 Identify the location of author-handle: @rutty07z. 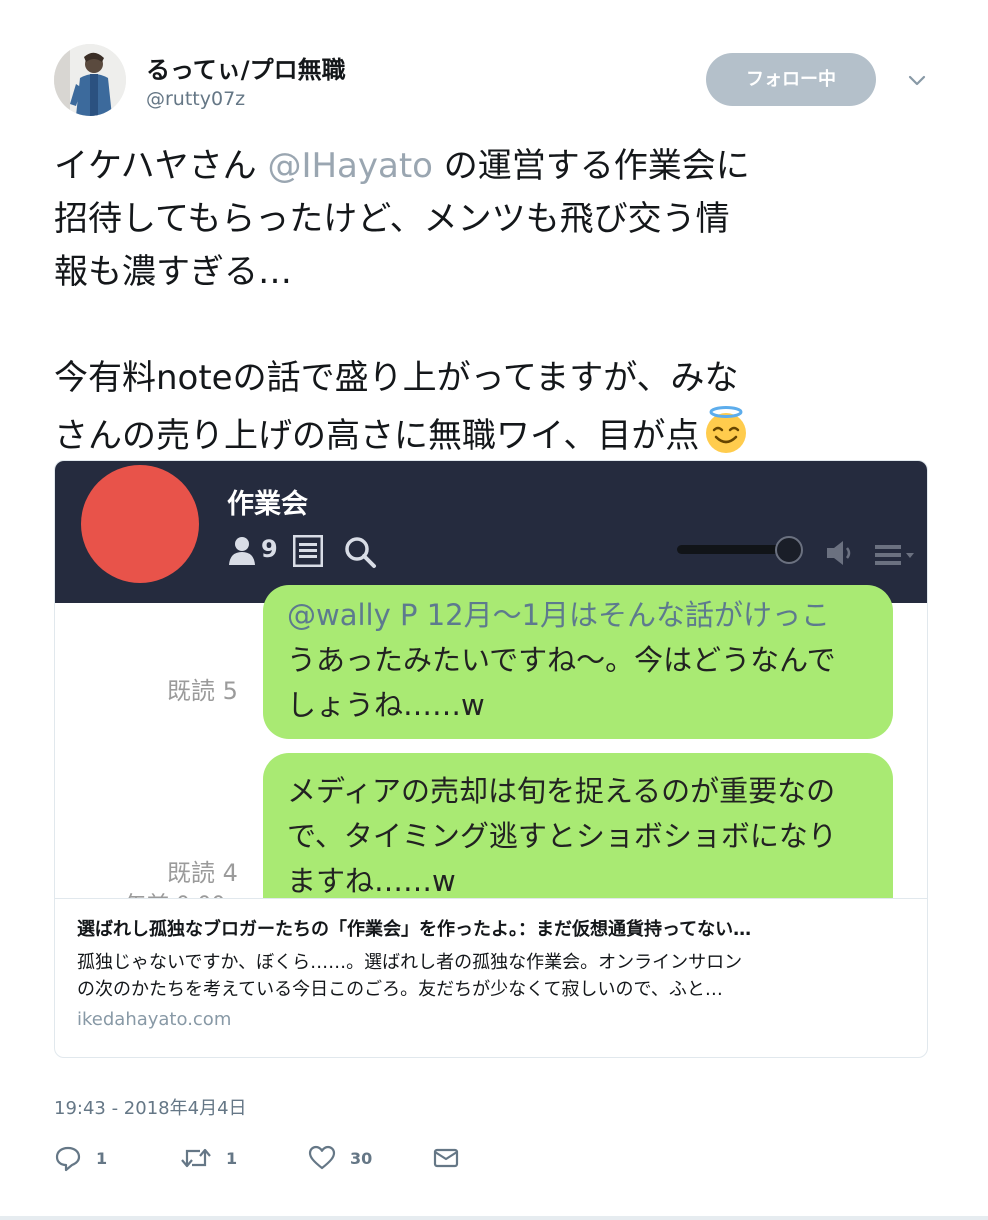
(195, 99).